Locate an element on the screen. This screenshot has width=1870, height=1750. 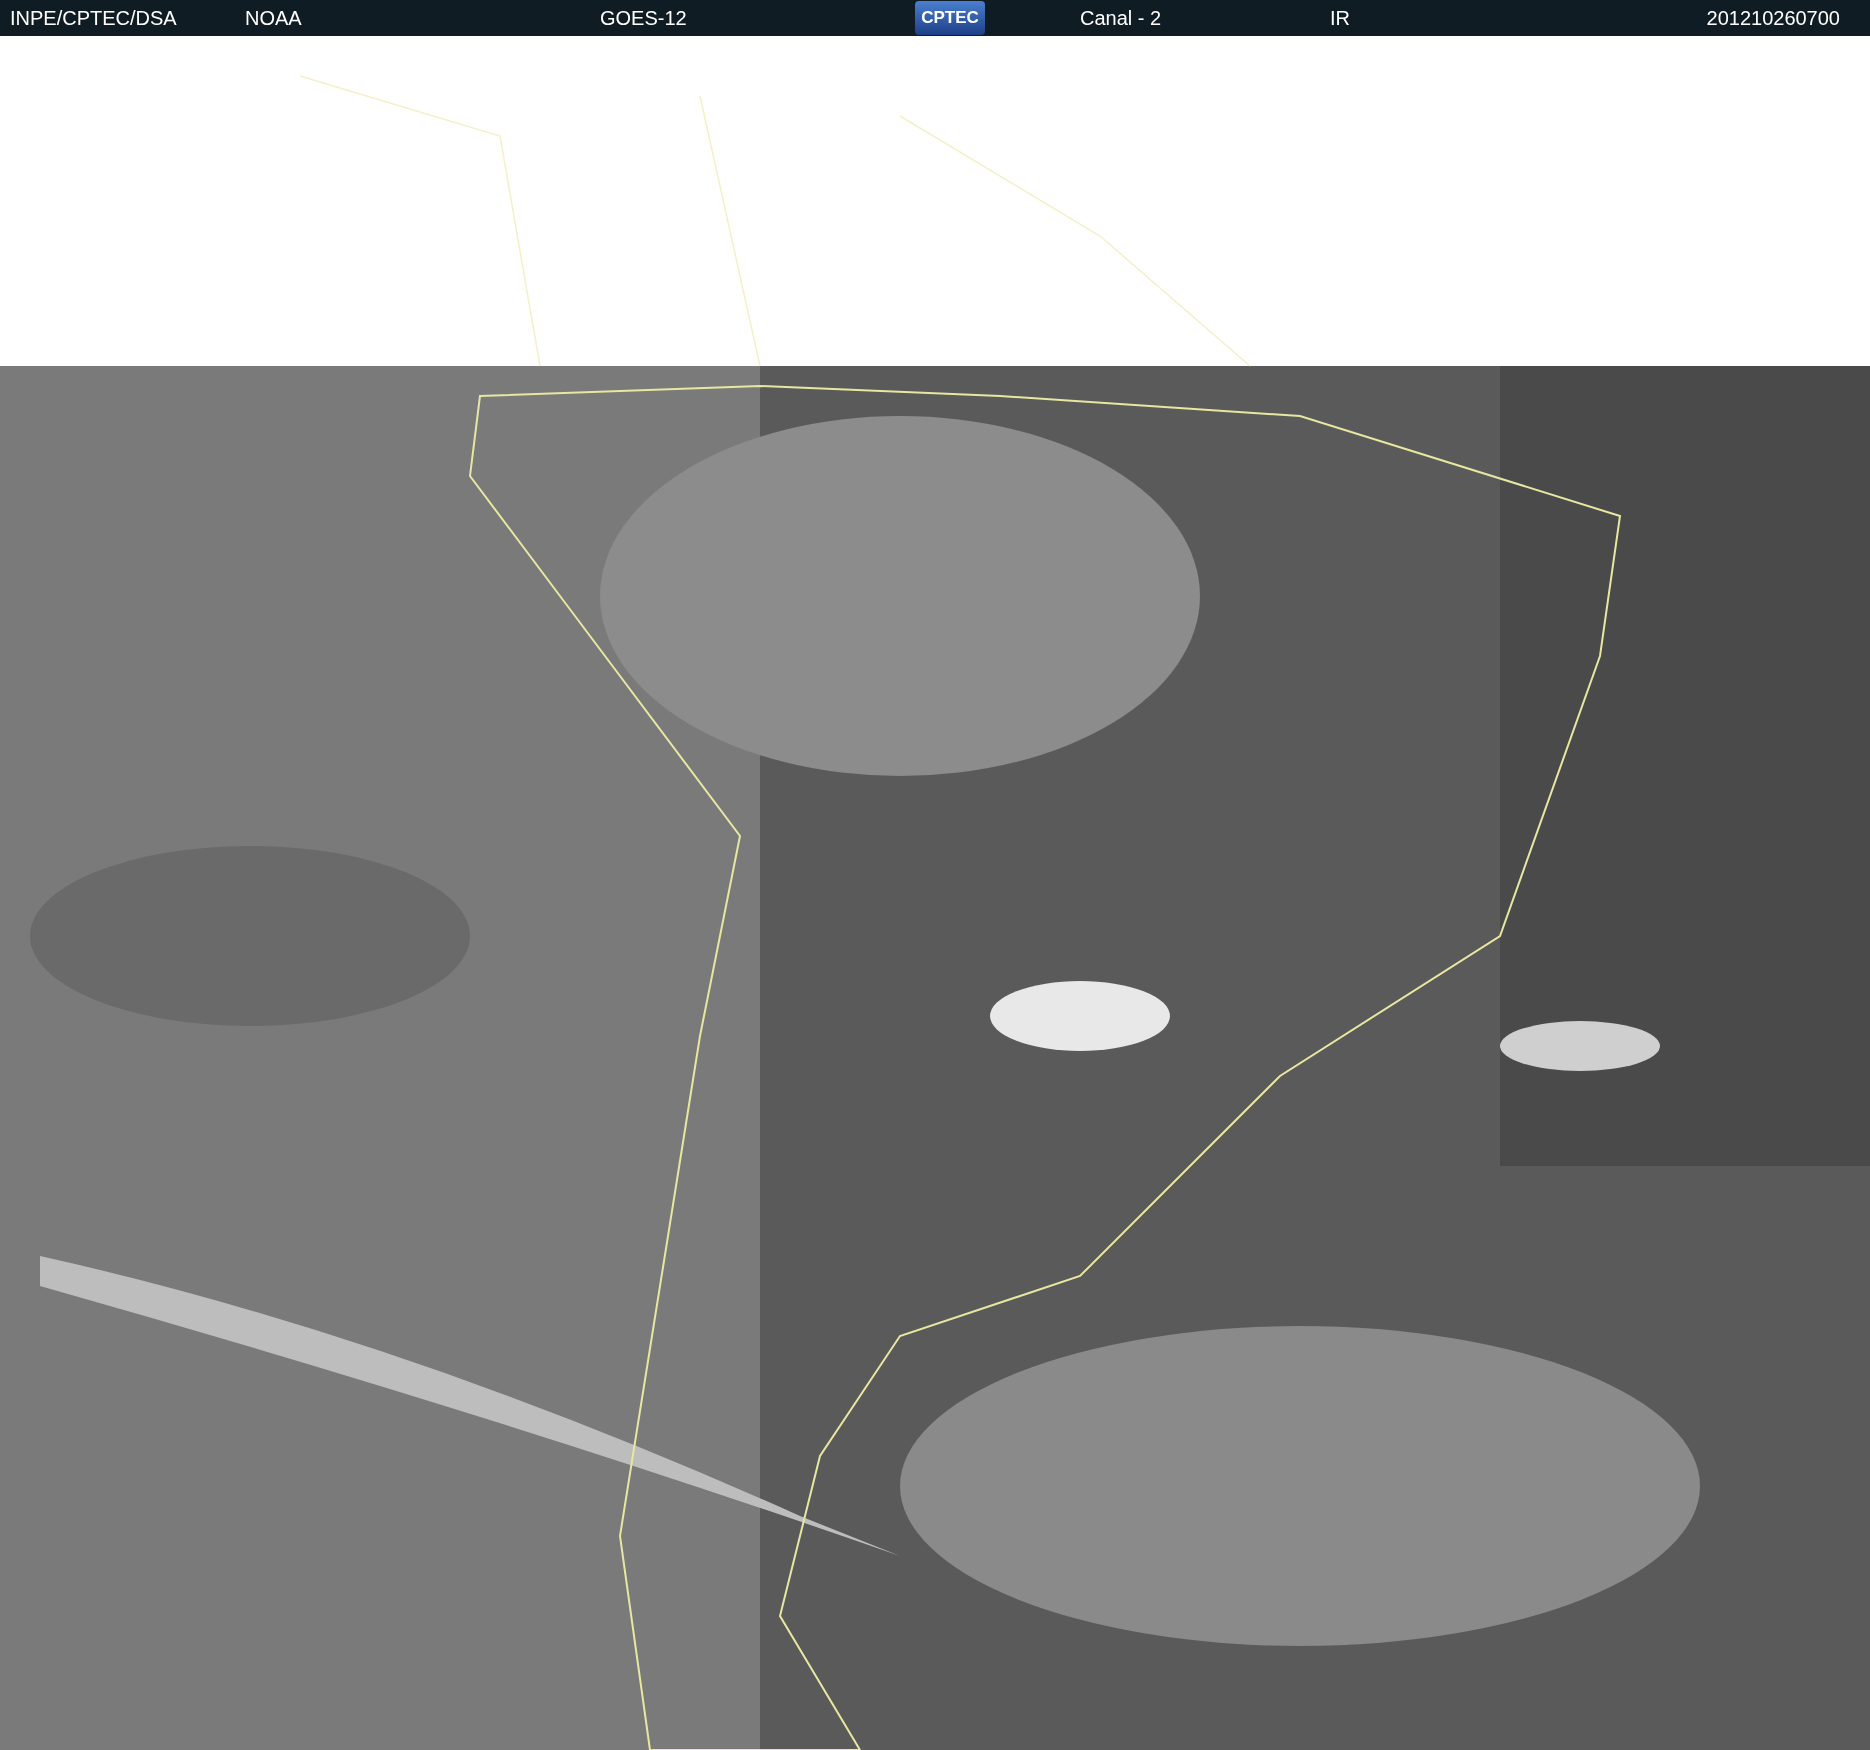
header-text: INPE/CPTEC/DSA is located at coordinates (94, 18).